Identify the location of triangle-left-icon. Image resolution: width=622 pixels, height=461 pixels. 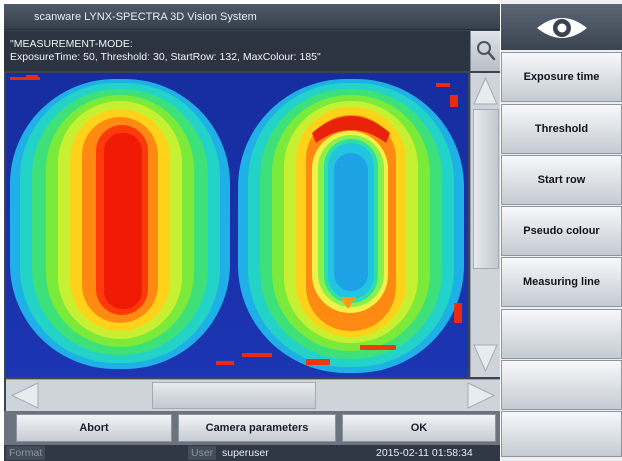
(25, 395).